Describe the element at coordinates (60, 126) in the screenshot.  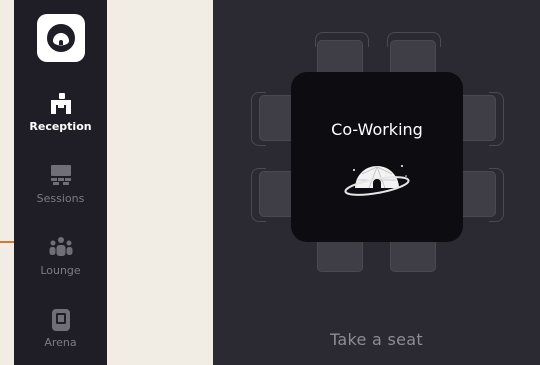
I see `sidebar-item-label: Reception` at that location.